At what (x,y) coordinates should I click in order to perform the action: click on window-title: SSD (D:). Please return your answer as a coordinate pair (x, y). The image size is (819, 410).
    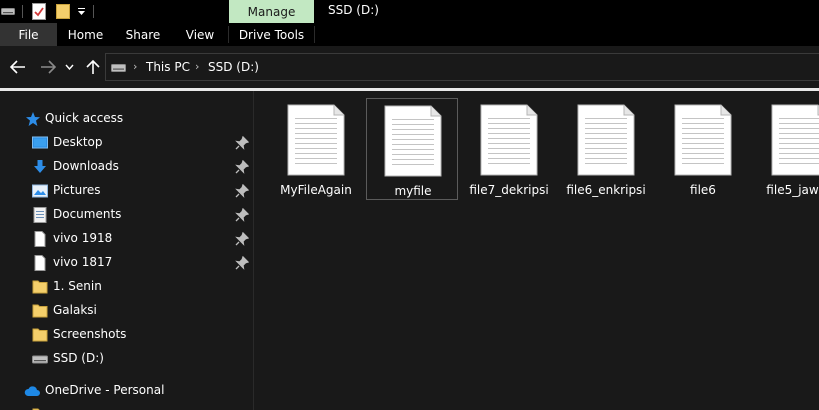
    Looking at the image, I should click on (353, 10).